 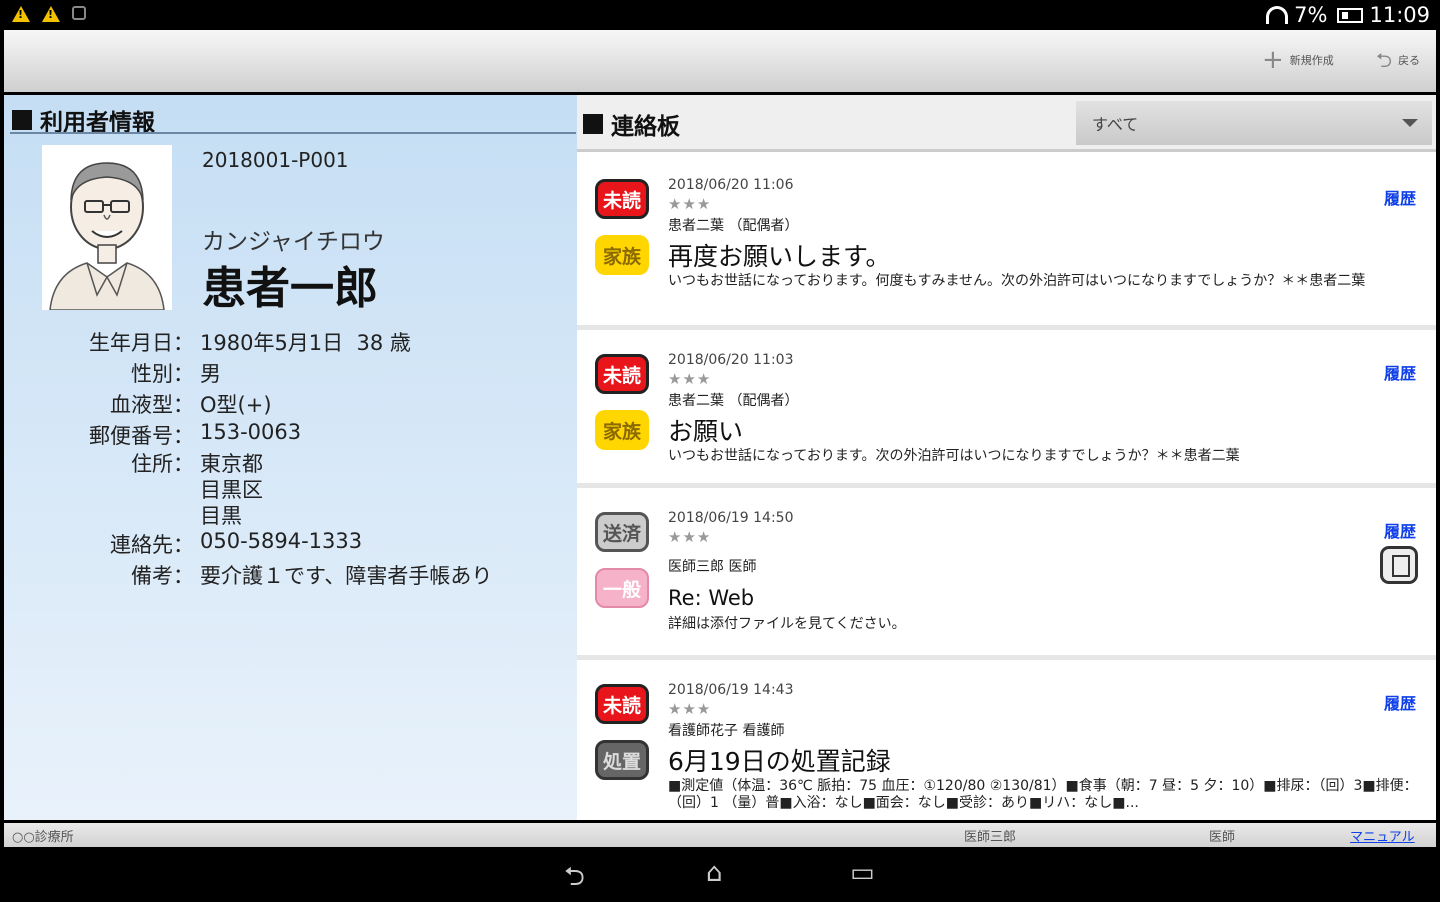 I want to click on status-right: 7% 11:09, so click(x=1348, y=15).